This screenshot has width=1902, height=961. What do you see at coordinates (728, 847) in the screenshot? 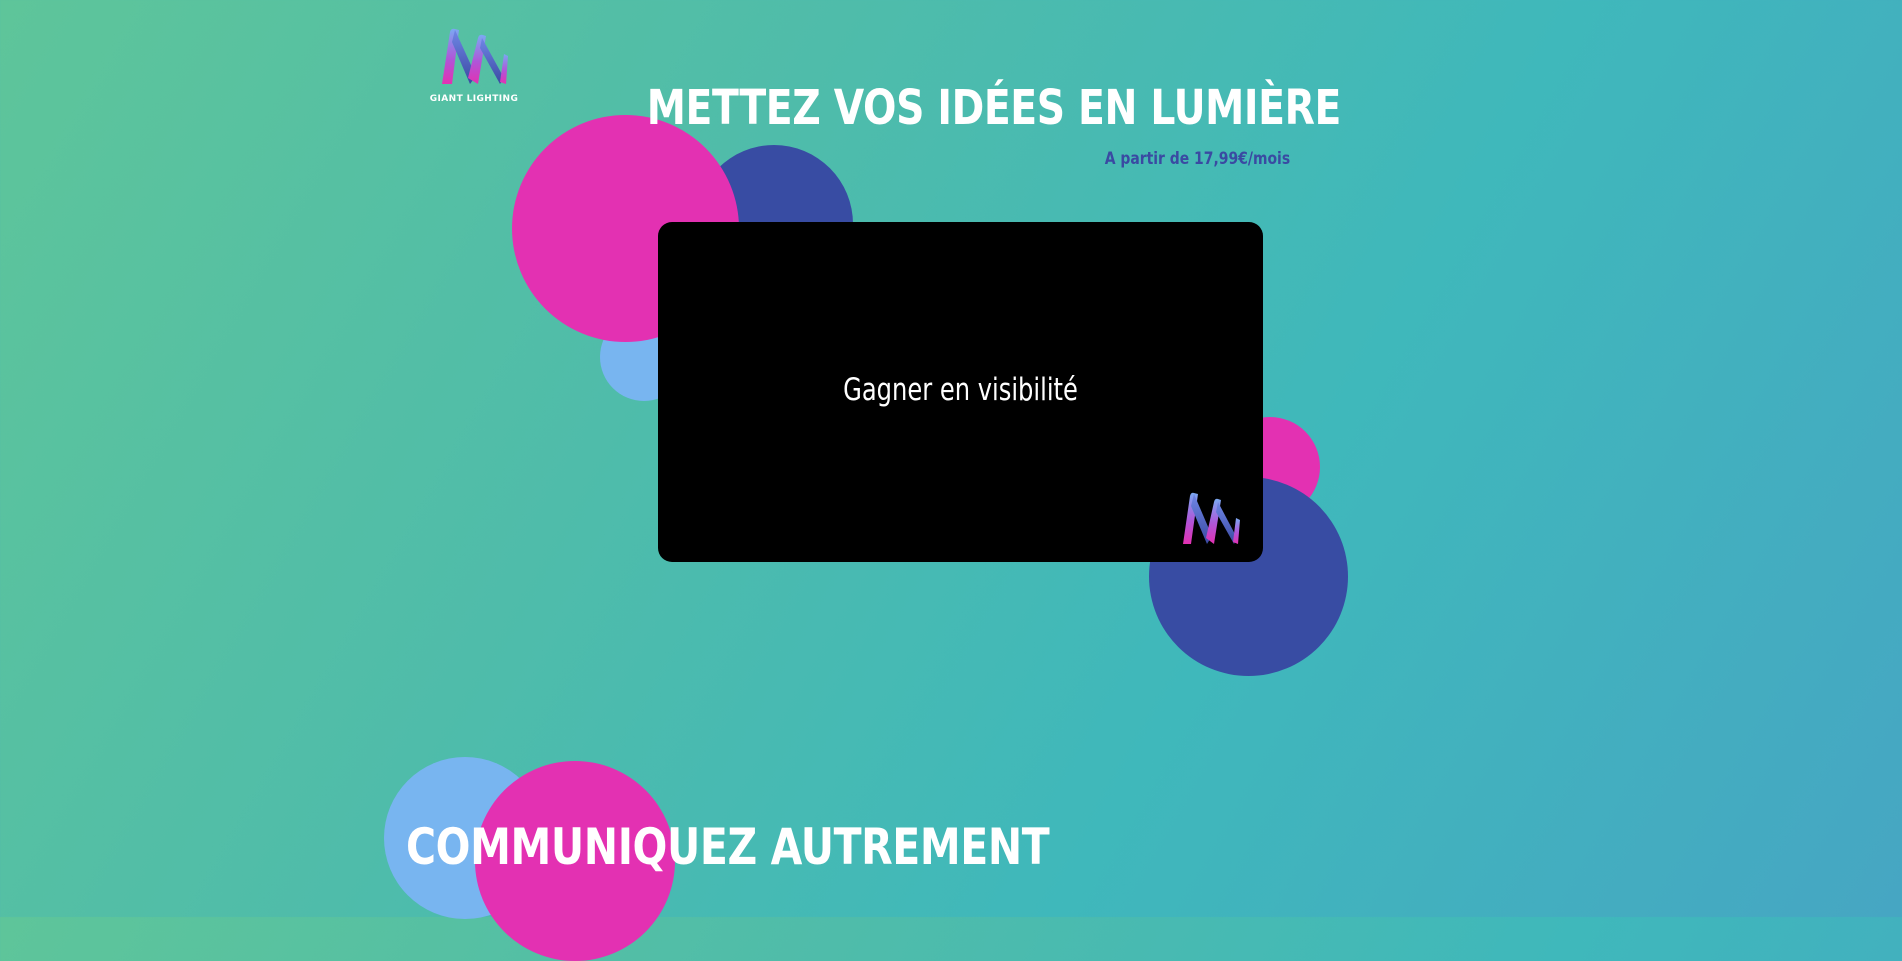
I see `section-title: COMMUNIQUEZ AUTREMENT` at bounding box center [728, 847].